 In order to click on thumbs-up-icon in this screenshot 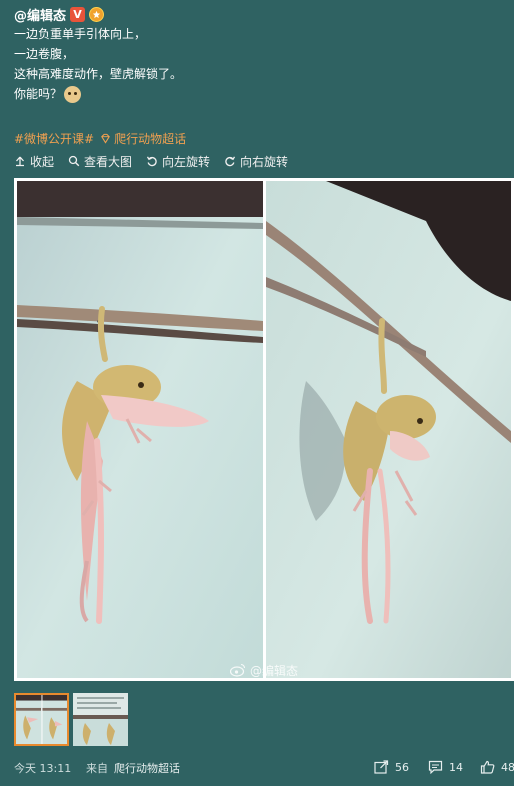, I will do `click(487, 767)`.